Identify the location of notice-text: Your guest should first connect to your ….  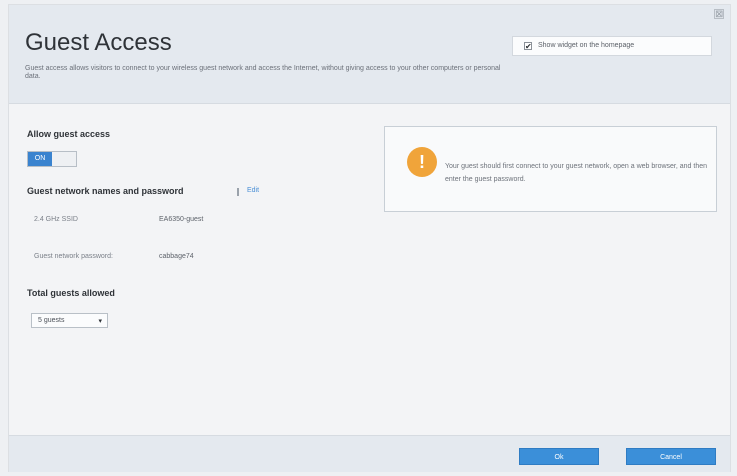
(576, 173).